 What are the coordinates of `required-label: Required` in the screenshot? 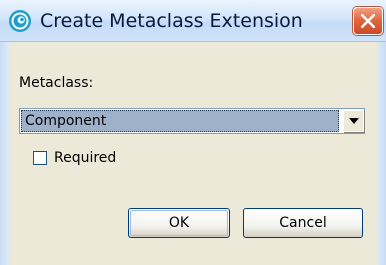 It's located at (85, 158).